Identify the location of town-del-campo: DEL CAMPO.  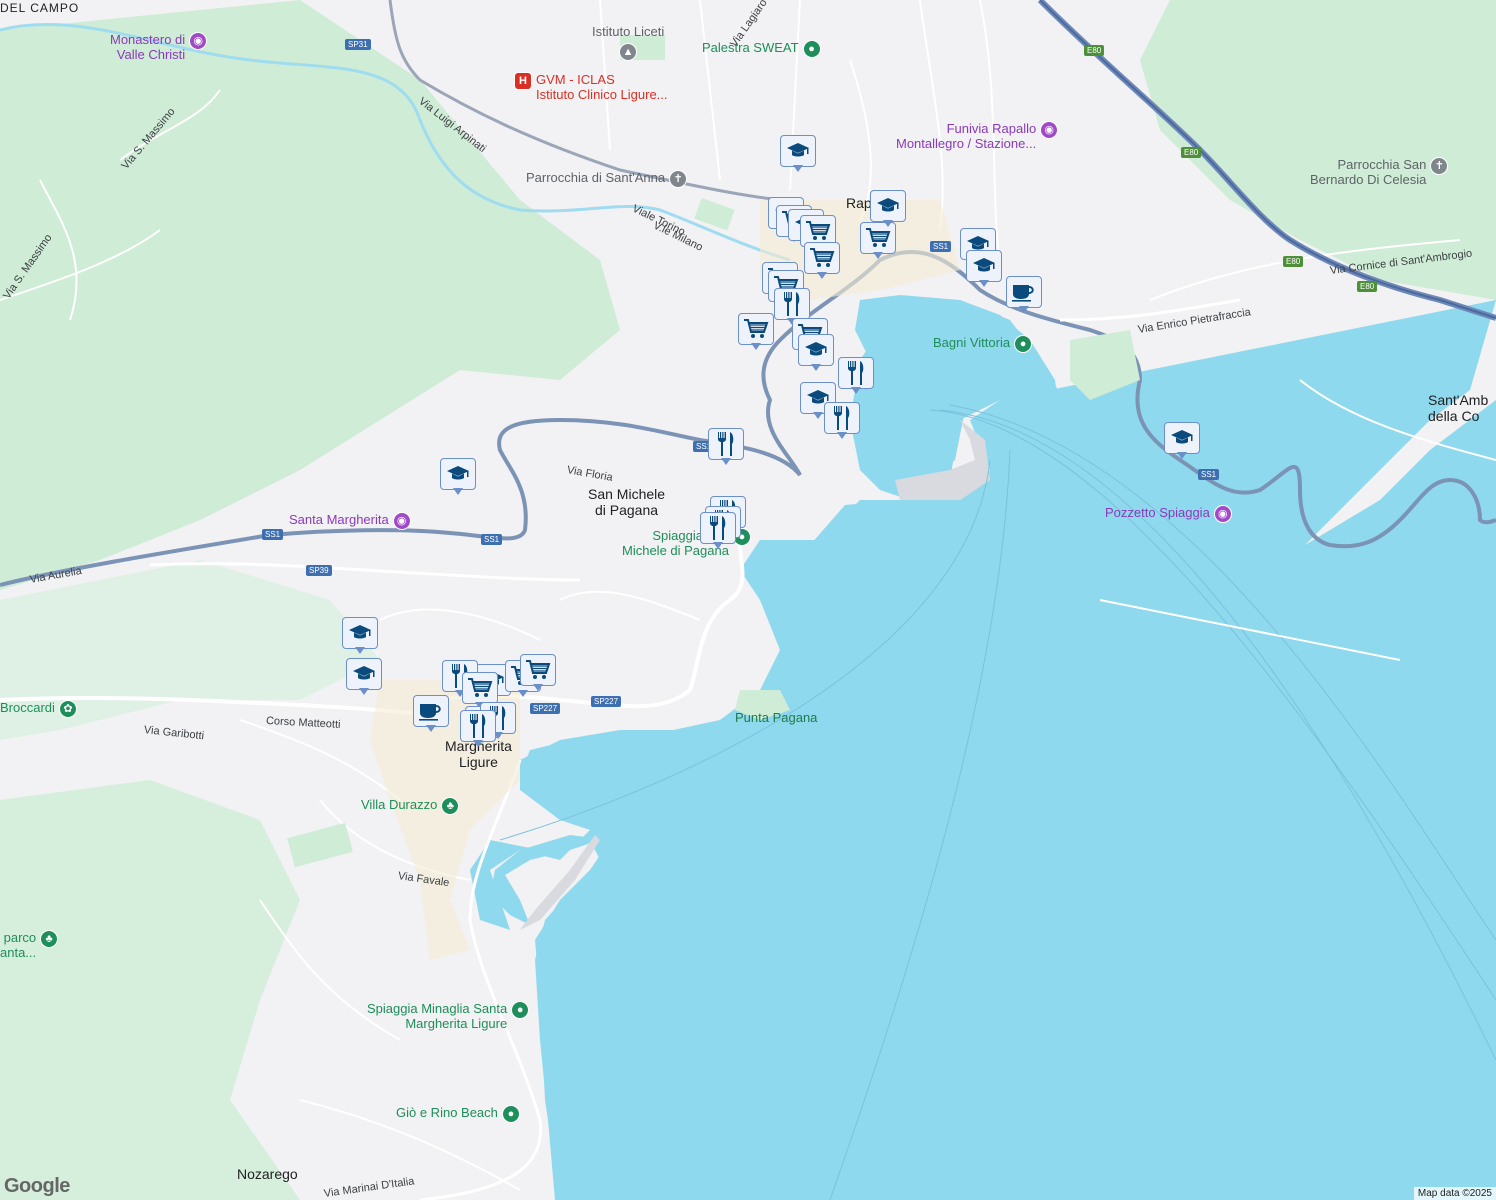
(40, 8).